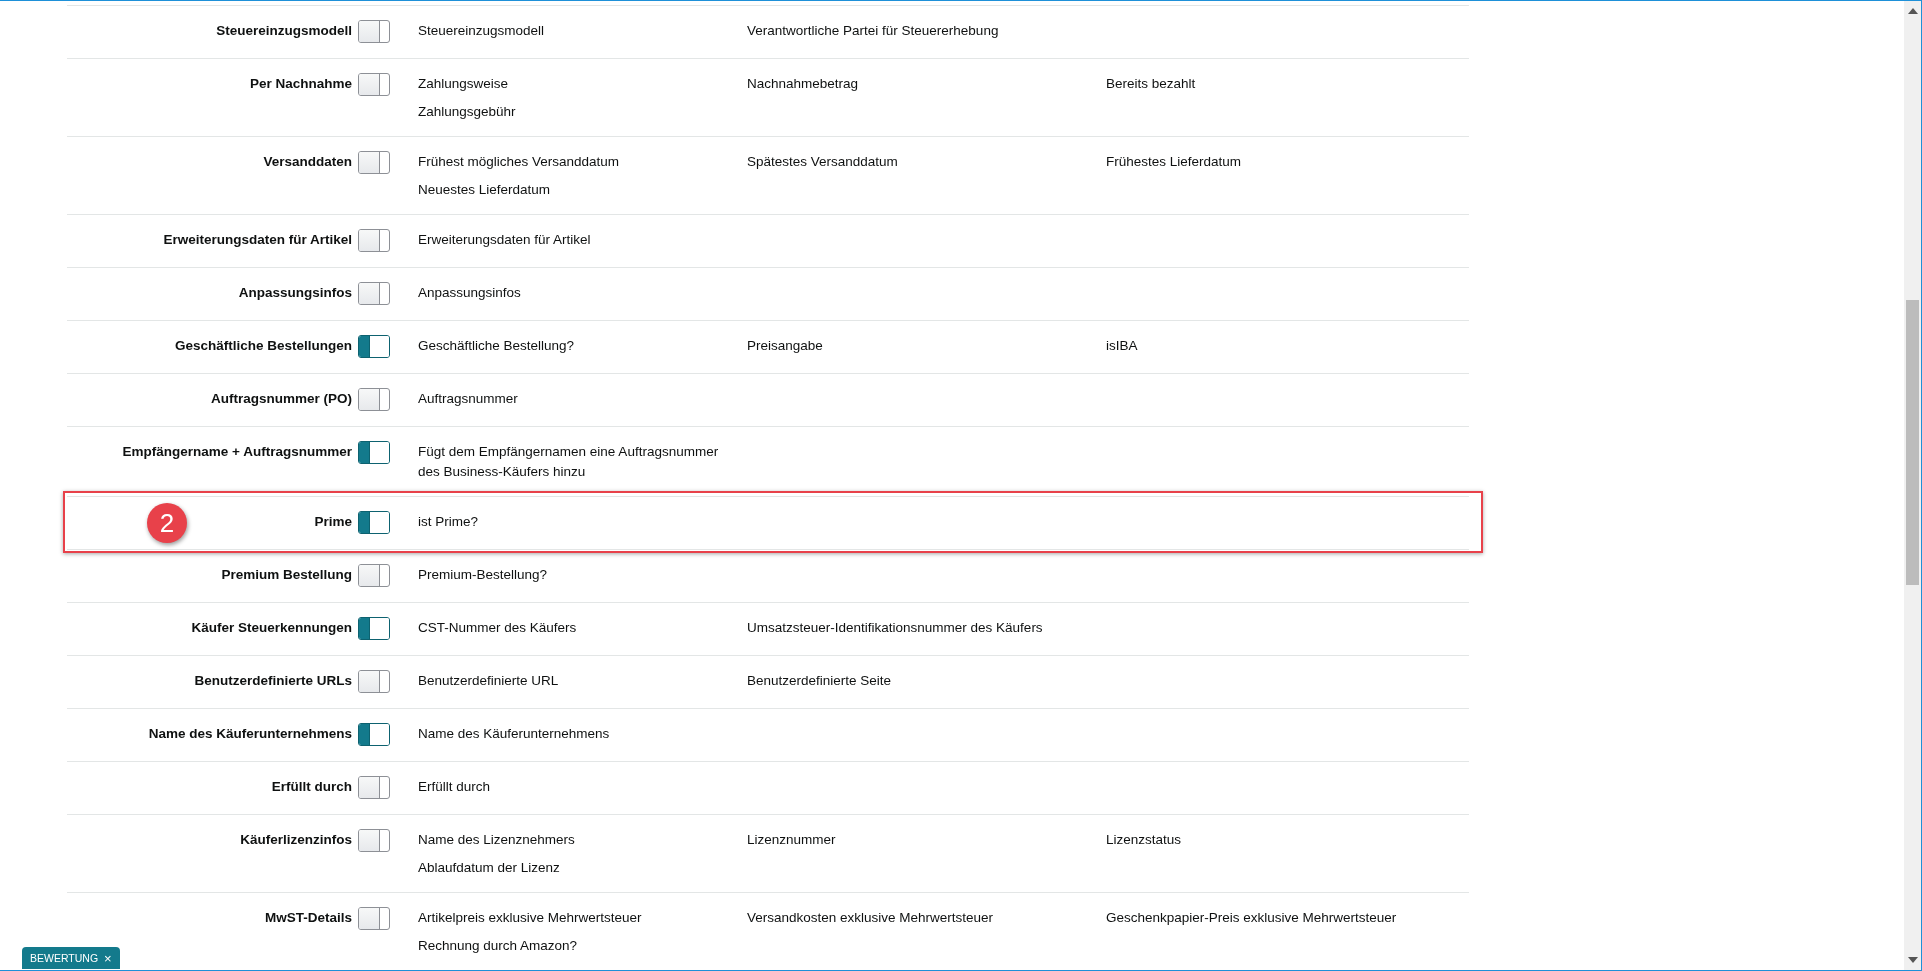 The height and width of the screenshot is (971, 1922). I want to click on feedback-label: BEWERTUNG, so click(64, 958).